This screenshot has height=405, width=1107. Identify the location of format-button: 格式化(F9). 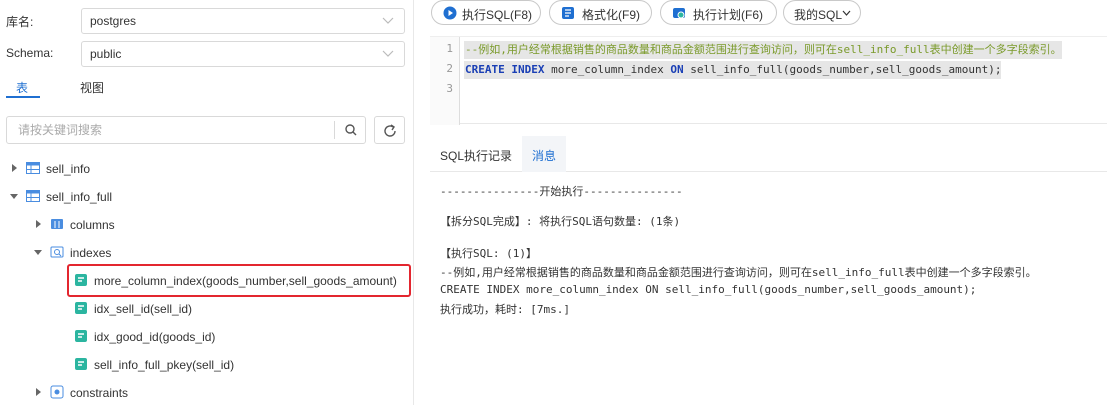
(600, 12).